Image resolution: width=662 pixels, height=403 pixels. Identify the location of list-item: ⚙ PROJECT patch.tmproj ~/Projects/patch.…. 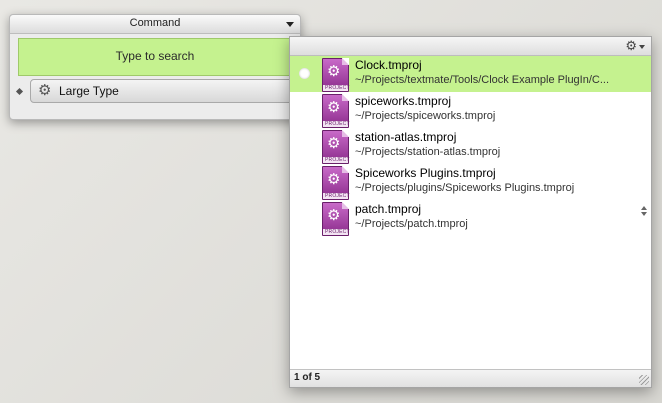
(470, 218).